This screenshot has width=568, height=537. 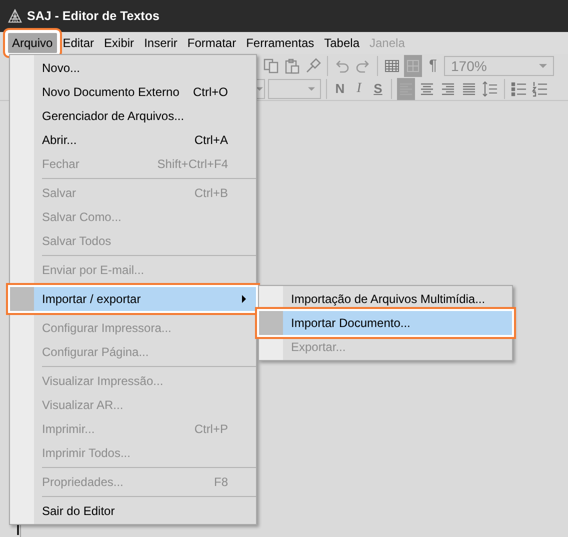 What do you see at coordinates (161, 43) in the screenshot?
I see `menu-bar-item: Inserir` at bounding box center [161, 43].